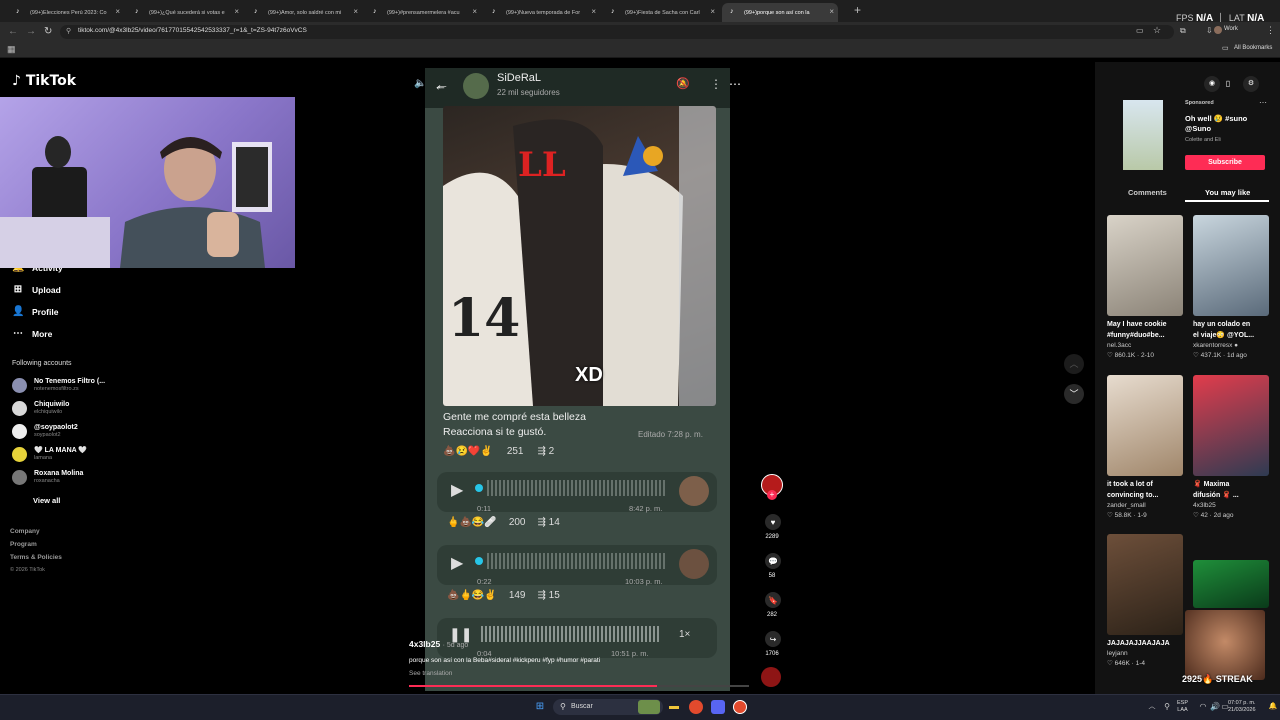 This screenshot has height=720, width=1280. Describe the element at coordinates (649, 707) in the screenshot. I see `widgets-icon` at that location.